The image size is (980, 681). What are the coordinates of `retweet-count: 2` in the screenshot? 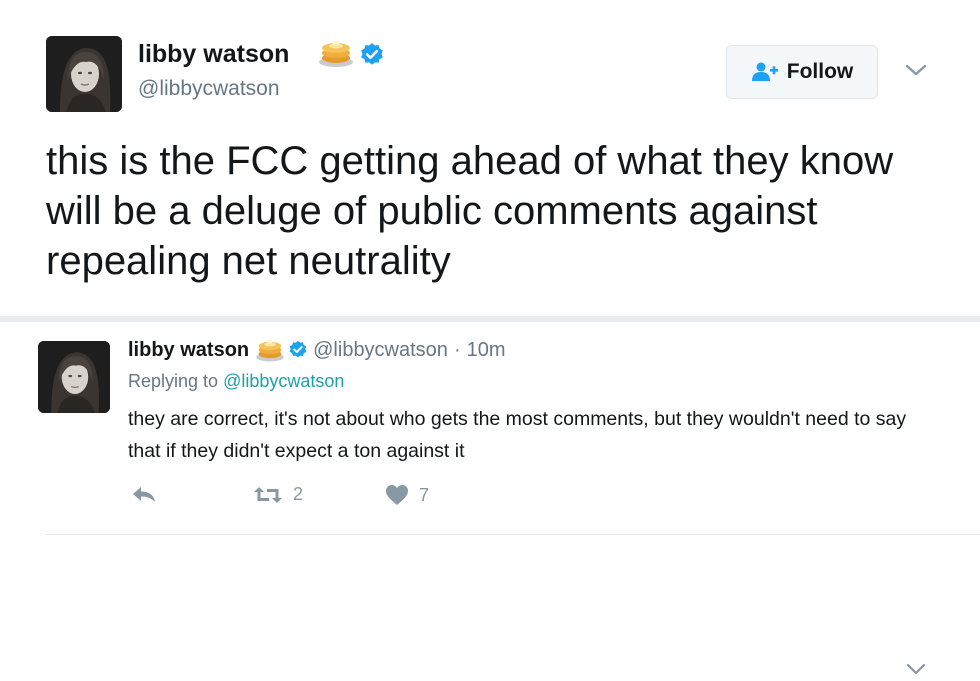 It's located at (298, 494).